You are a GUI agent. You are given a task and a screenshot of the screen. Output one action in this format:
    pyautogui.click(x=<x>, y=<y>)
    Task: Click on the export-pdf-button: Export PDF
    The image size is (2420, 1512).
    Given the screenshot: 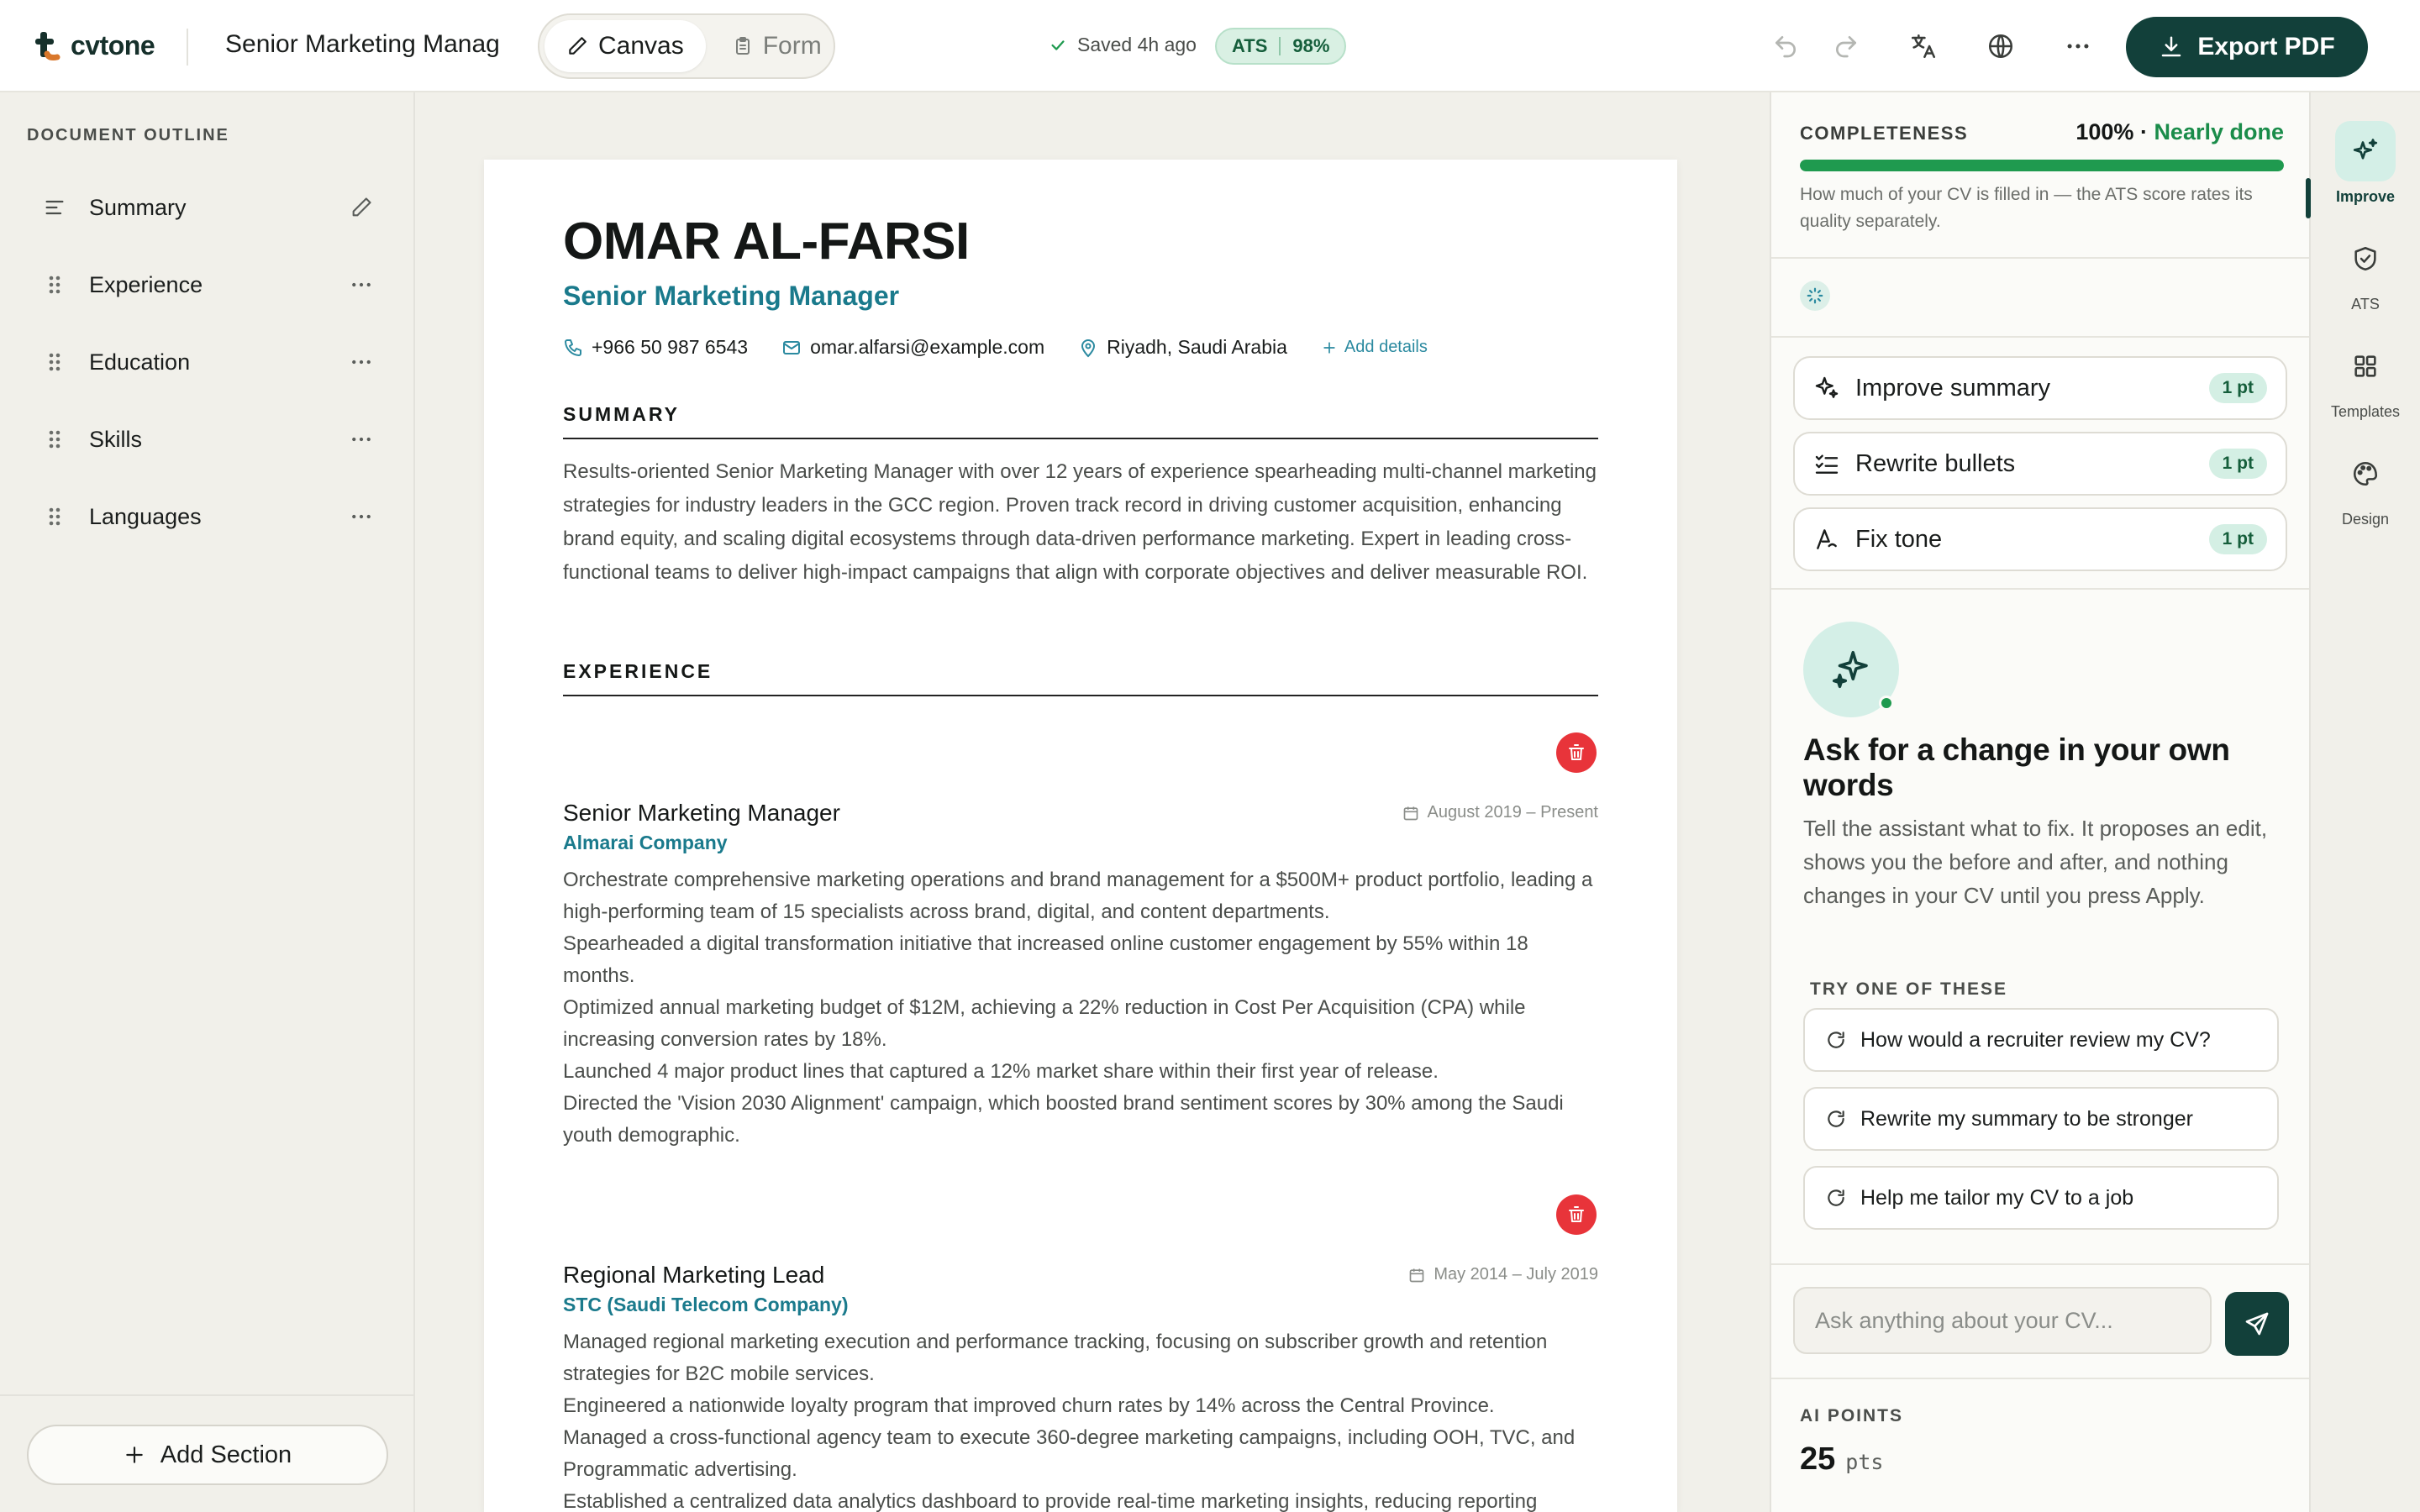 What is the action you would take?
    pyautogui.click(x=2247, y=47)
    